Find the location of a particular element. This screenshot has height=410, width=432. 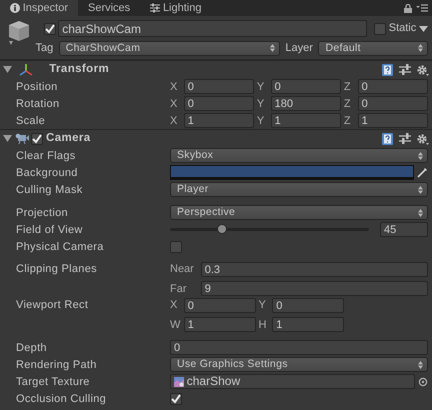

tab: Inspector is located at coordinates (39, 8).